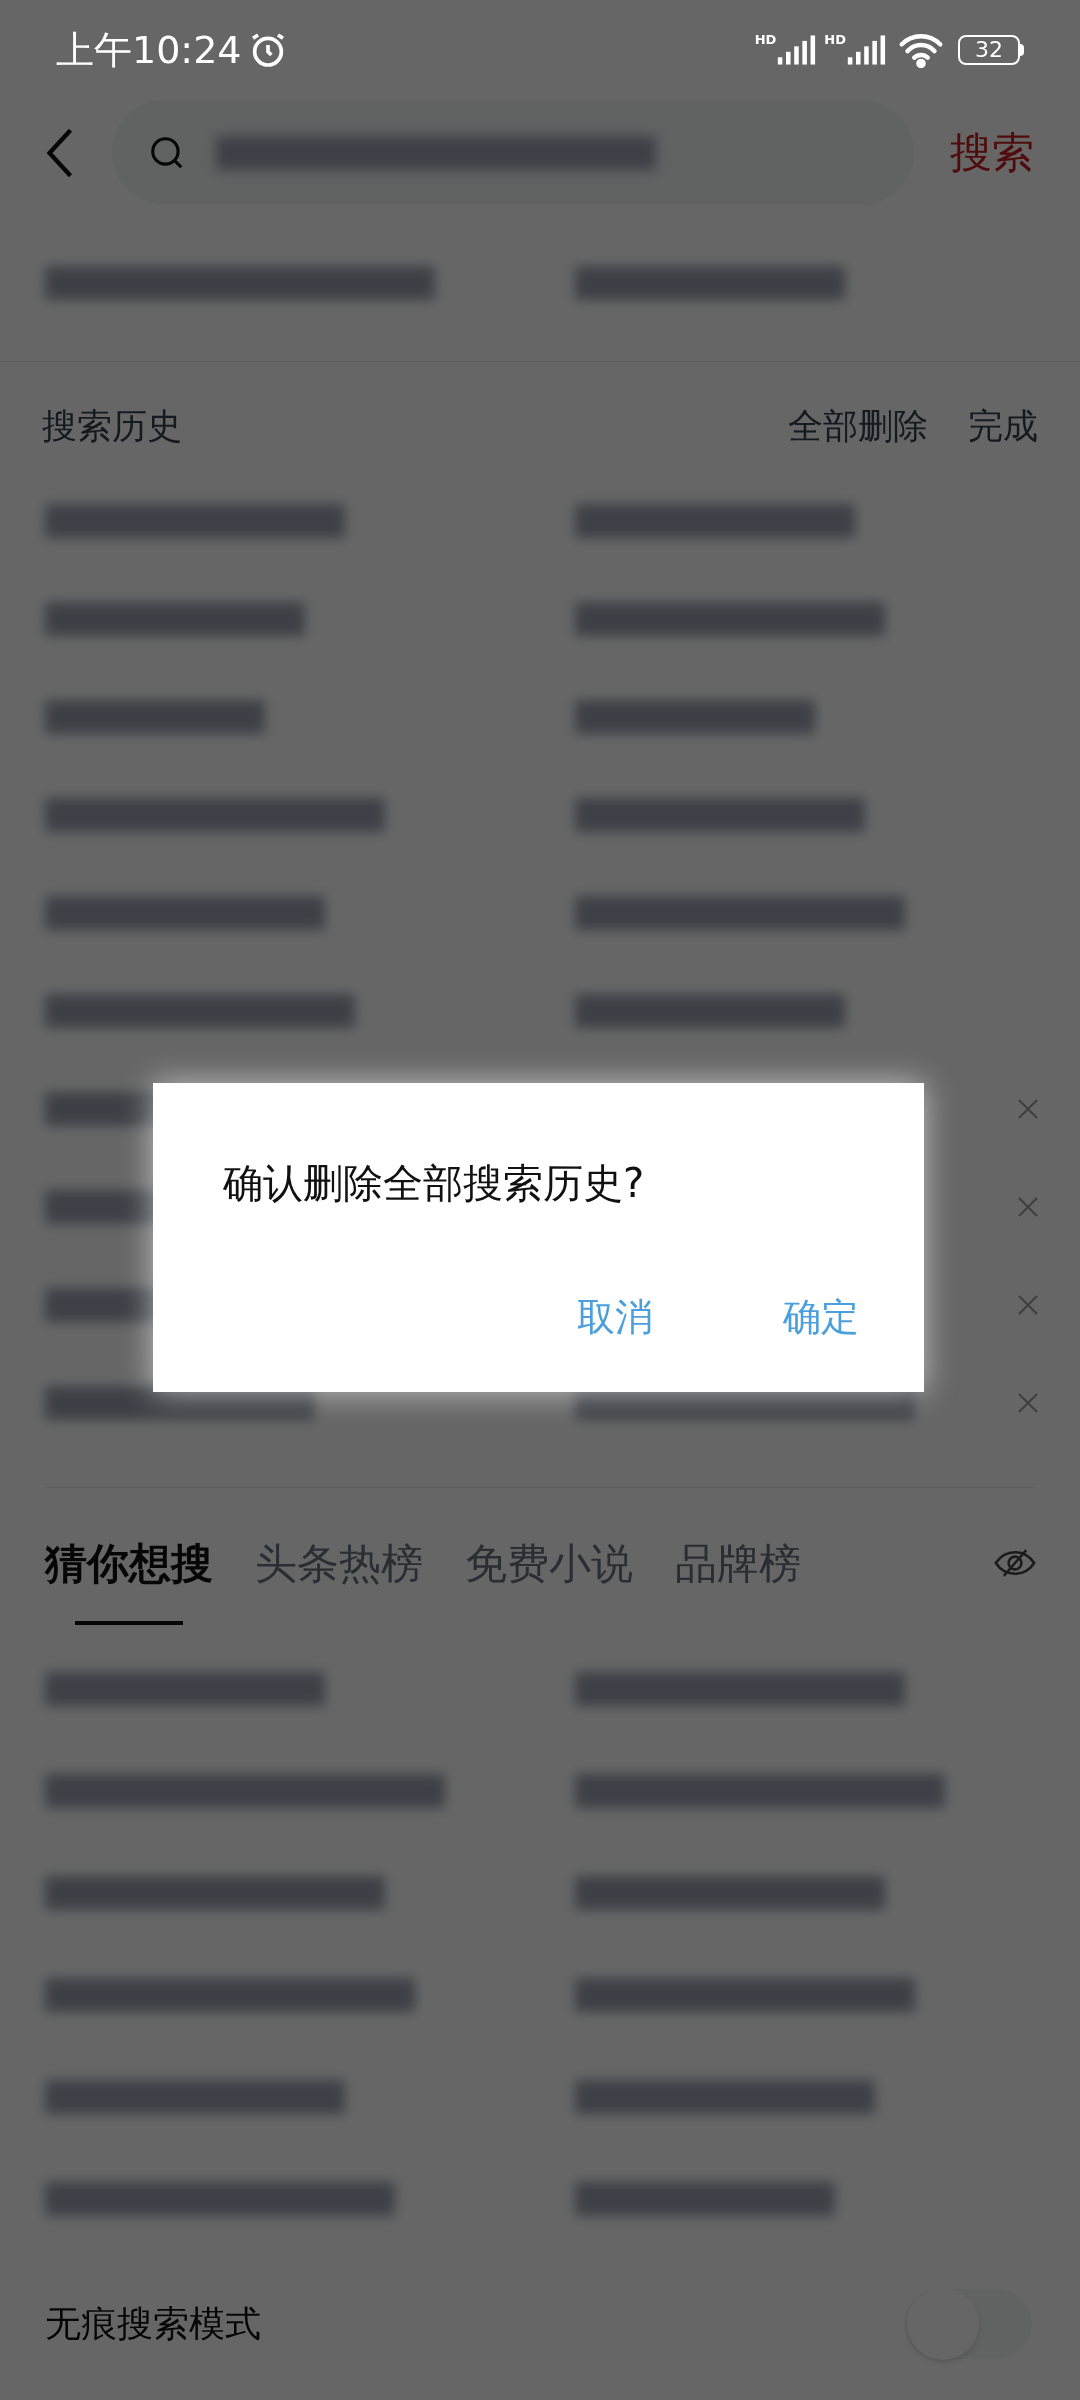 The height and width of the screenshot is (2400, 1080). I want to click on clock-time: 上午10:24, so click(149, 50).